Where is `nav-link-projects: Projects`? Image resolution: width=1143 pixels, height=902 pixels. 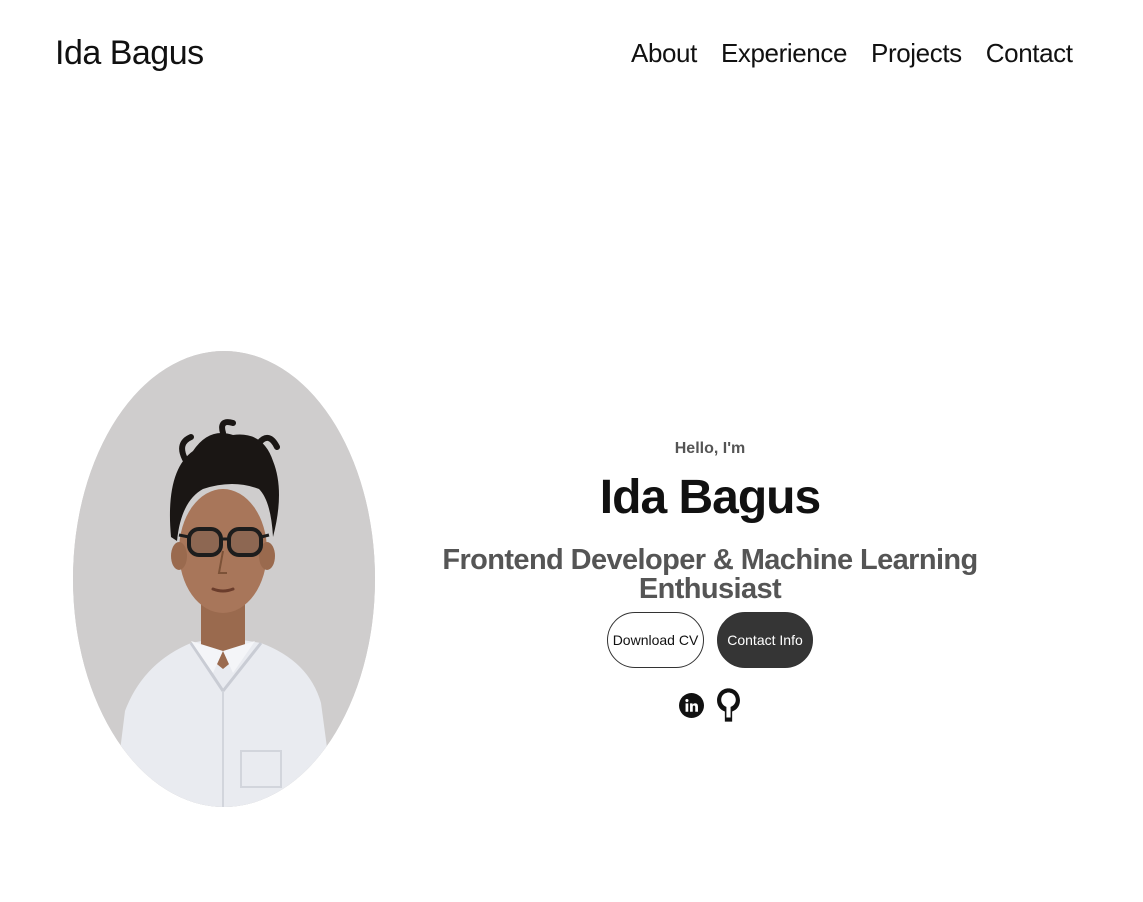
nav-link-projects: Projects is located at coordinates (916, 53).